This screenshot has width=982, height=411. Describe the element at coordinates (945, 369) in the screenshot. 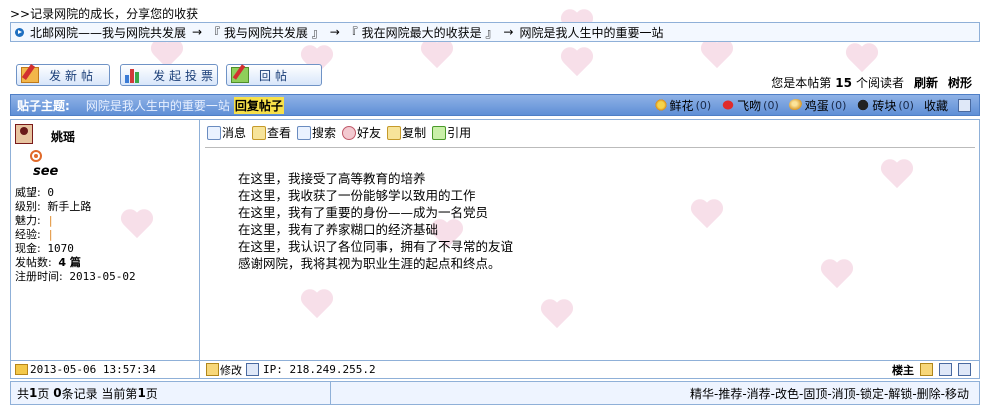

I see `note-icon` at that location.